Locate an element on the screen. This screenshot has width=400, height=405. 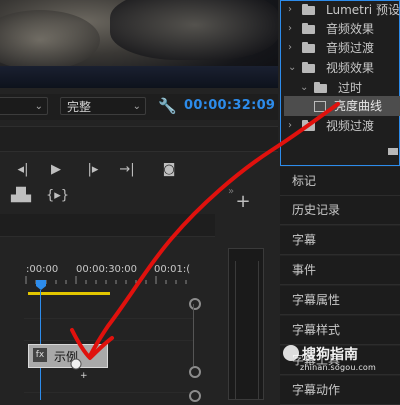
panel-captions: 字幕 is located at coordinates (340, 240).